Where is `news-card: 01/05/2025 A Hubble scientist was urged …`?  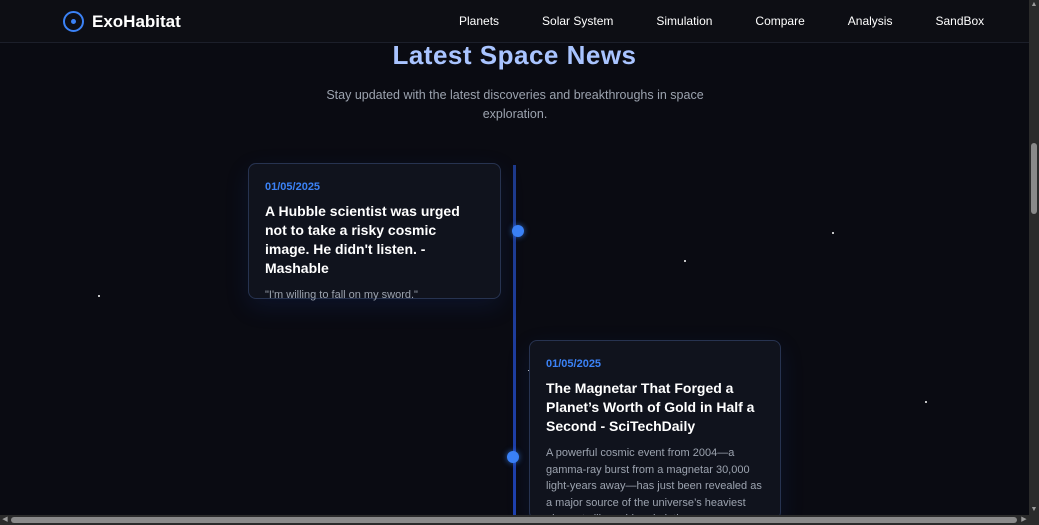 news-card: 01/05/2025 A Hubble scientist was urged … is located at coordinates (374, 232).